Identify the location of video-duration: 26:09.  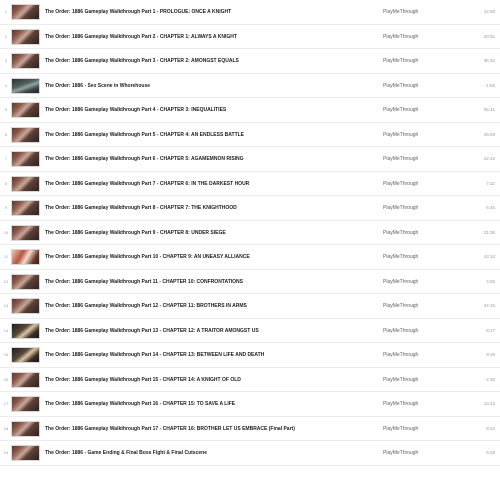
(489, 134).